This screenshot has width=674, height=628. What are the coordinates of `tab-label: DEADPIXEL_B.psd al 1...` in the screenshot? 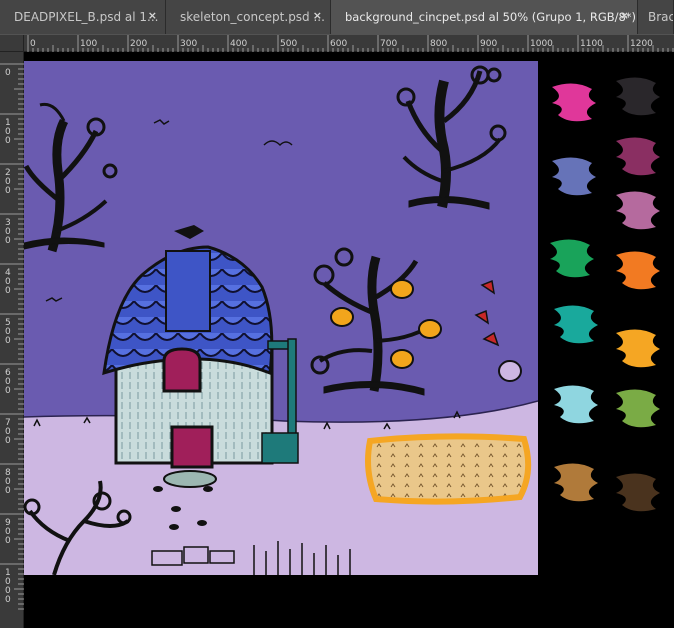 It's located at (86, 17).